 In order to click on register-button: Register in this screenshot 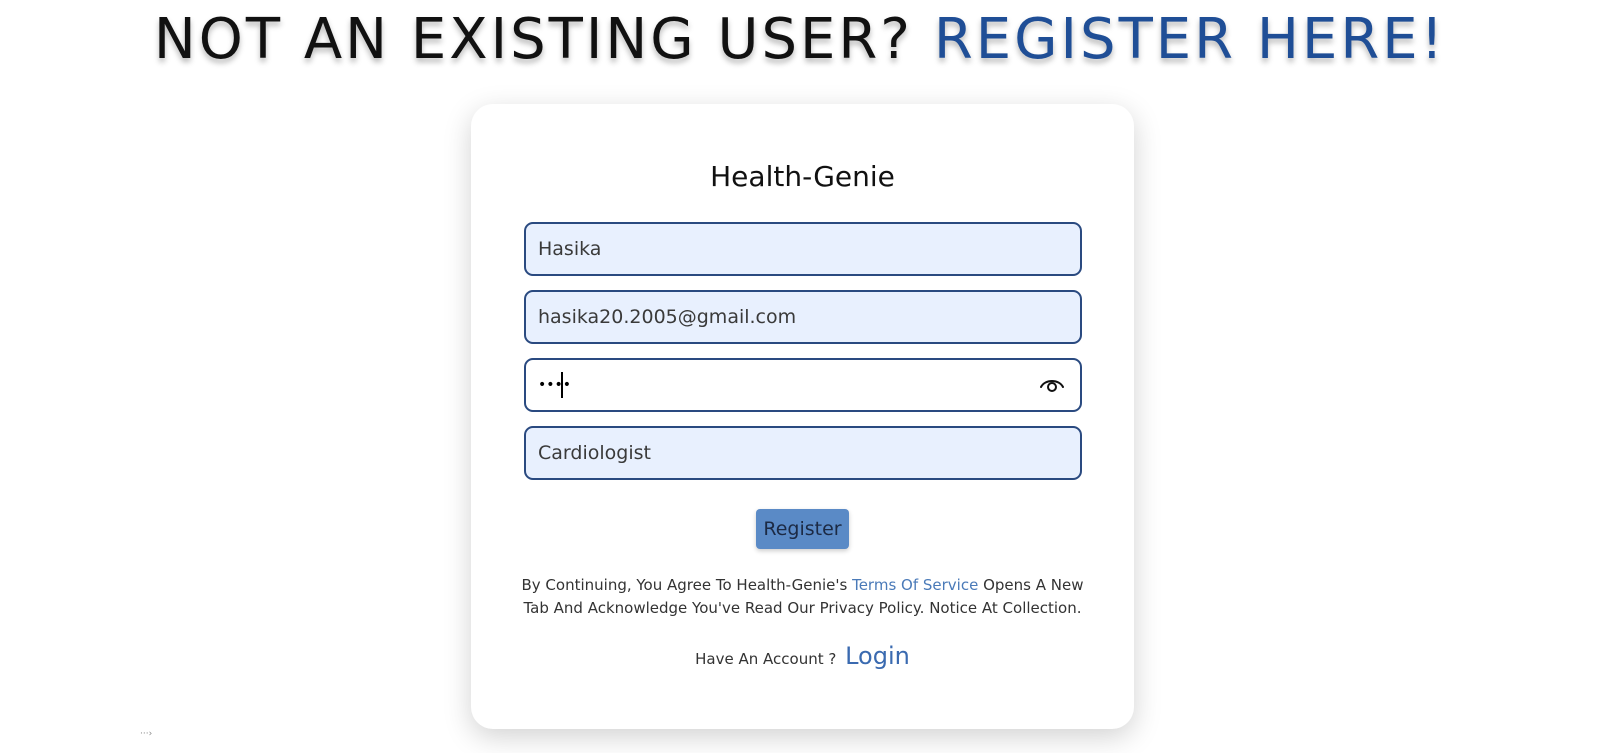, I will do `click(802, 529)`.